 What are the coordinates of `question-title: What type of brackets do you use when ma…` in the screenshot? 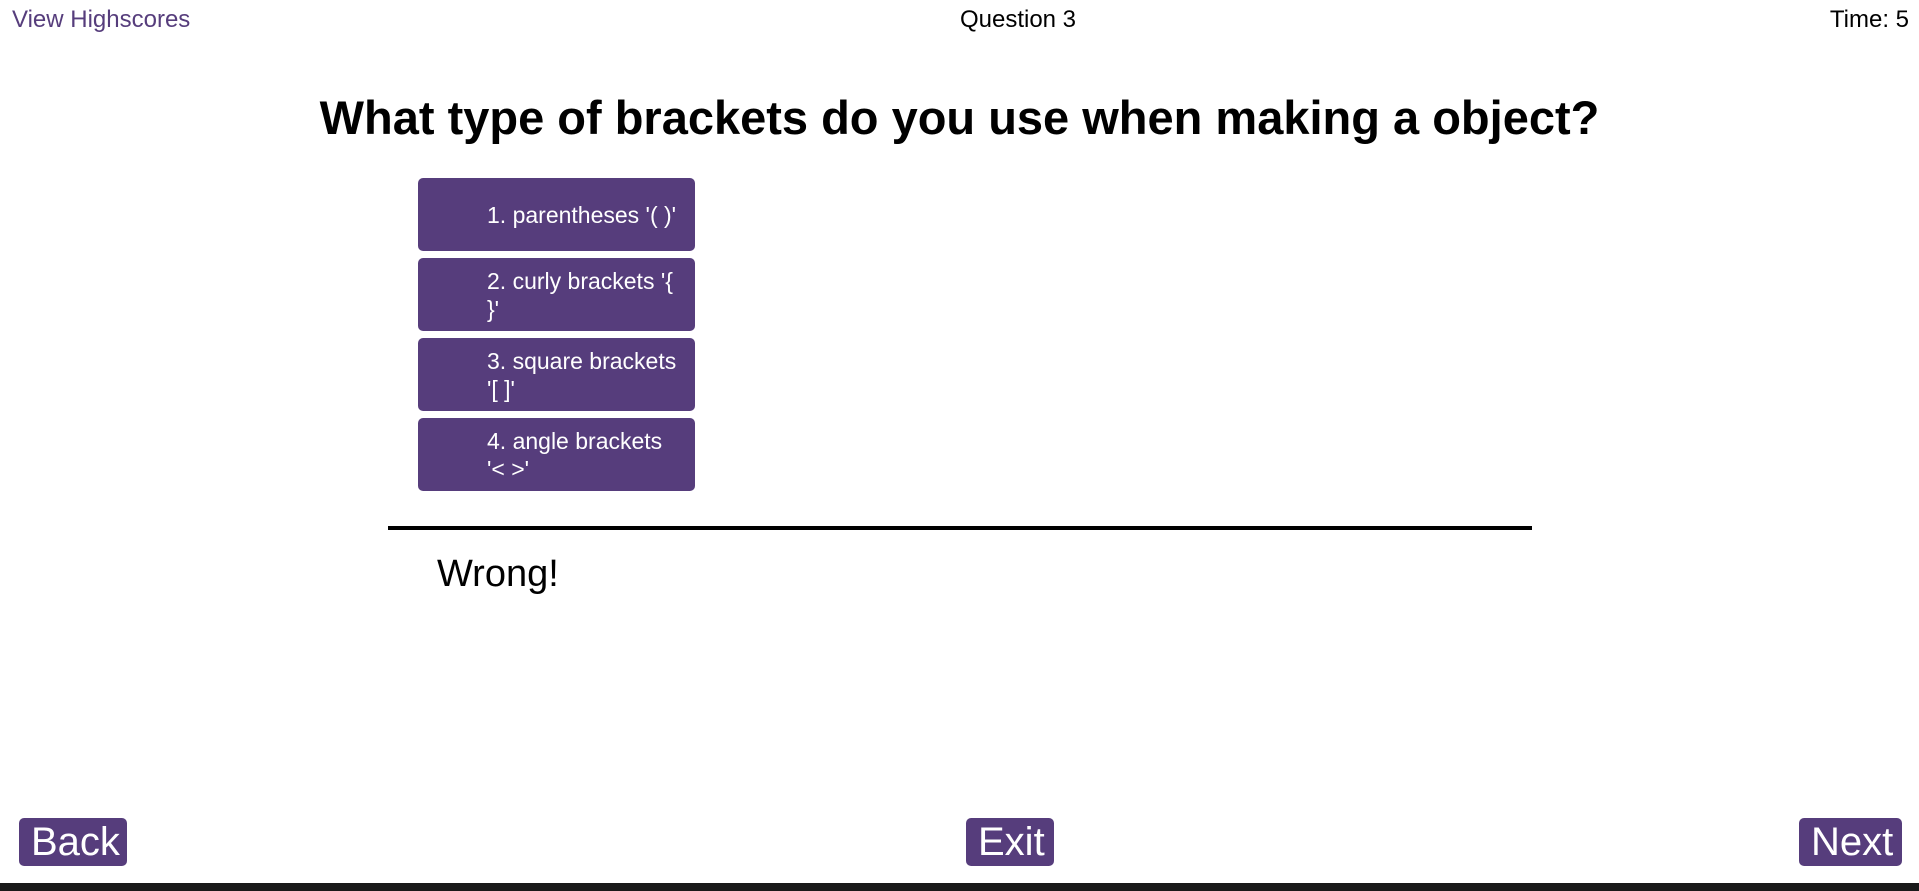 It's located at (959, 117).